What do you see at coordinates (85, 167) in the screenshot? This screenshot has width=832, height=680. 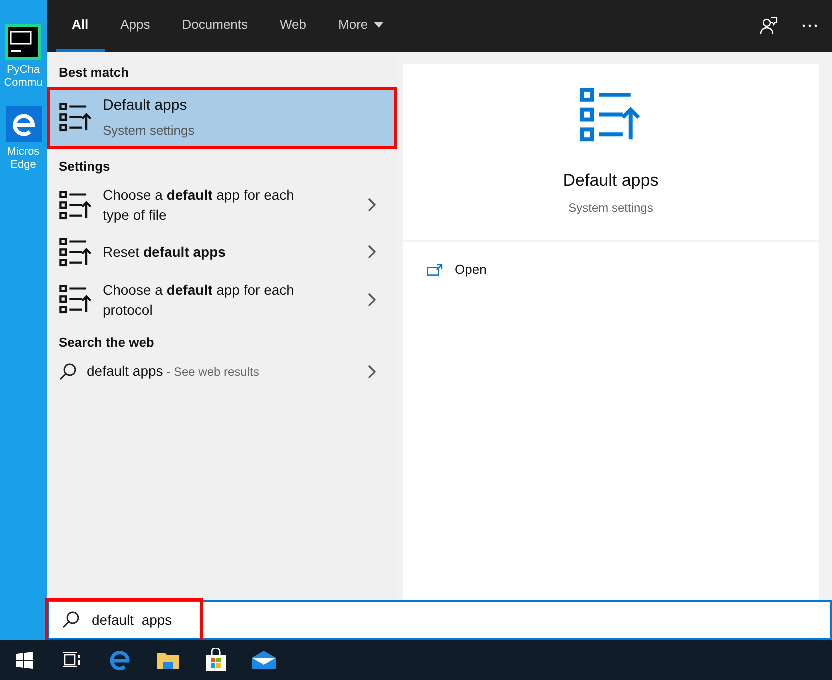 I see `section-heading: Settings` at bounding box center [85, 167].